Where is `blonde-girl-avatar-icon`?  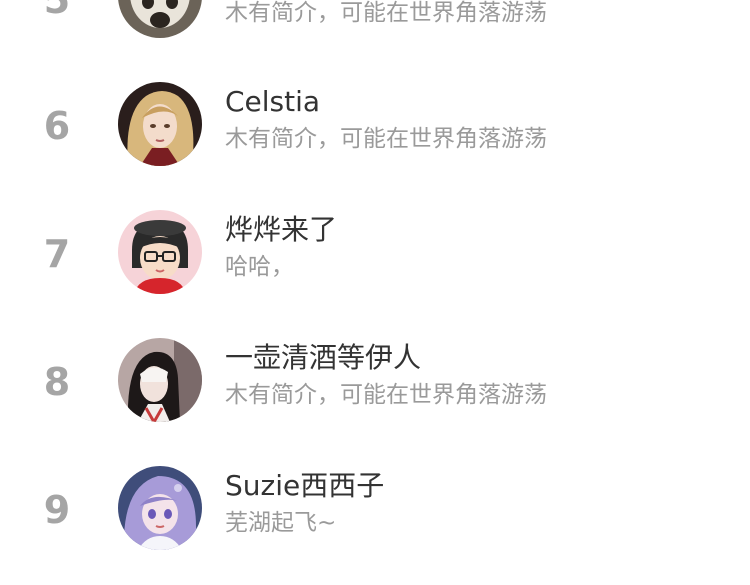
blonde-girl-avatar-icon is located at coordinates (160, 124).